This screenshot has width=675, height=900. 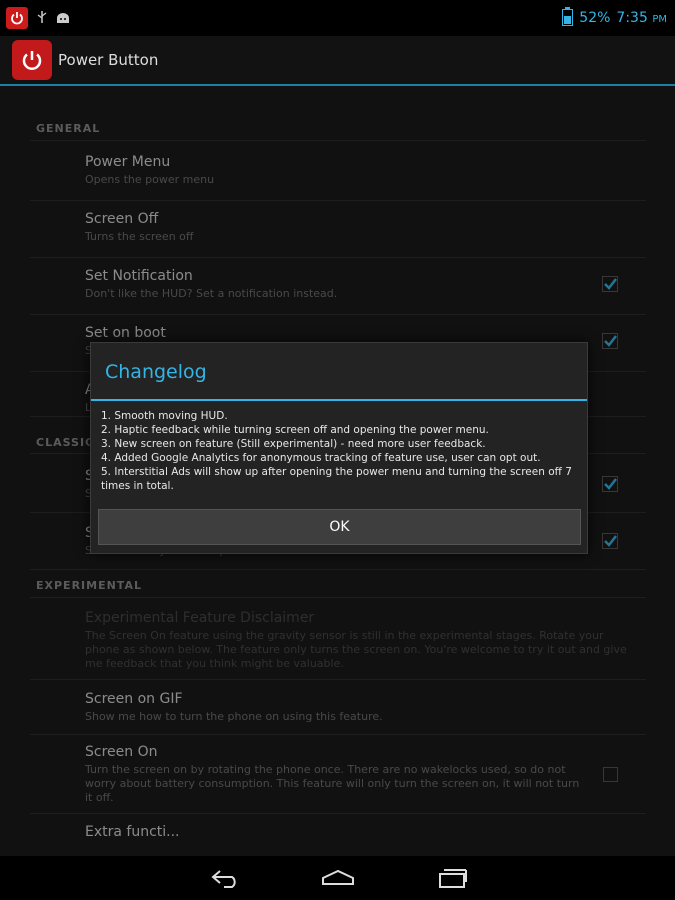 I want to click on action-bar: Power Button, so click(x=337, y=61).